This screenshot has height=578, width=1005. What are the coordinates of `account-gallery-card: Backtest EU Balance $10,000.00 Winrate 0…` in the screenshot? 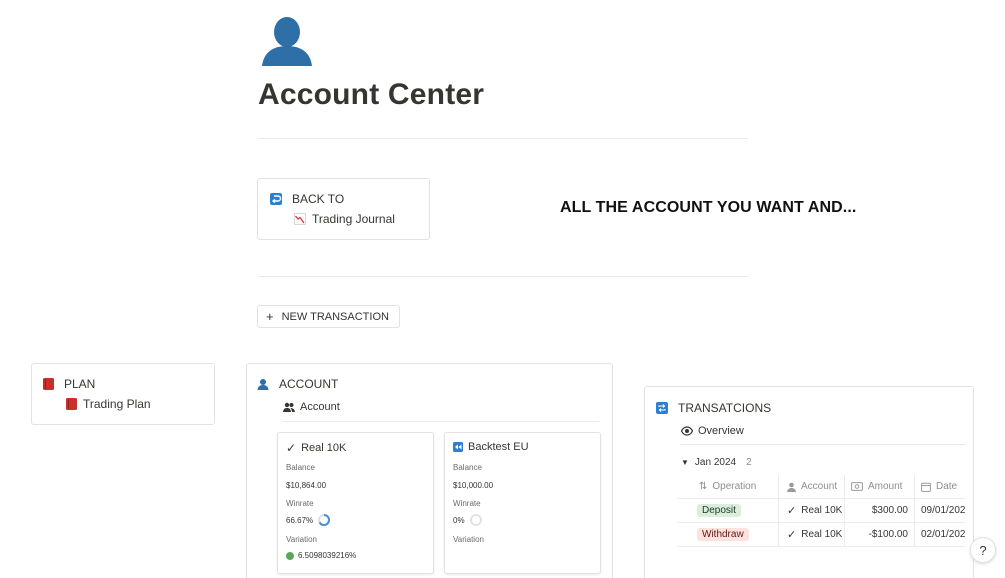 It's located at (522, 503).